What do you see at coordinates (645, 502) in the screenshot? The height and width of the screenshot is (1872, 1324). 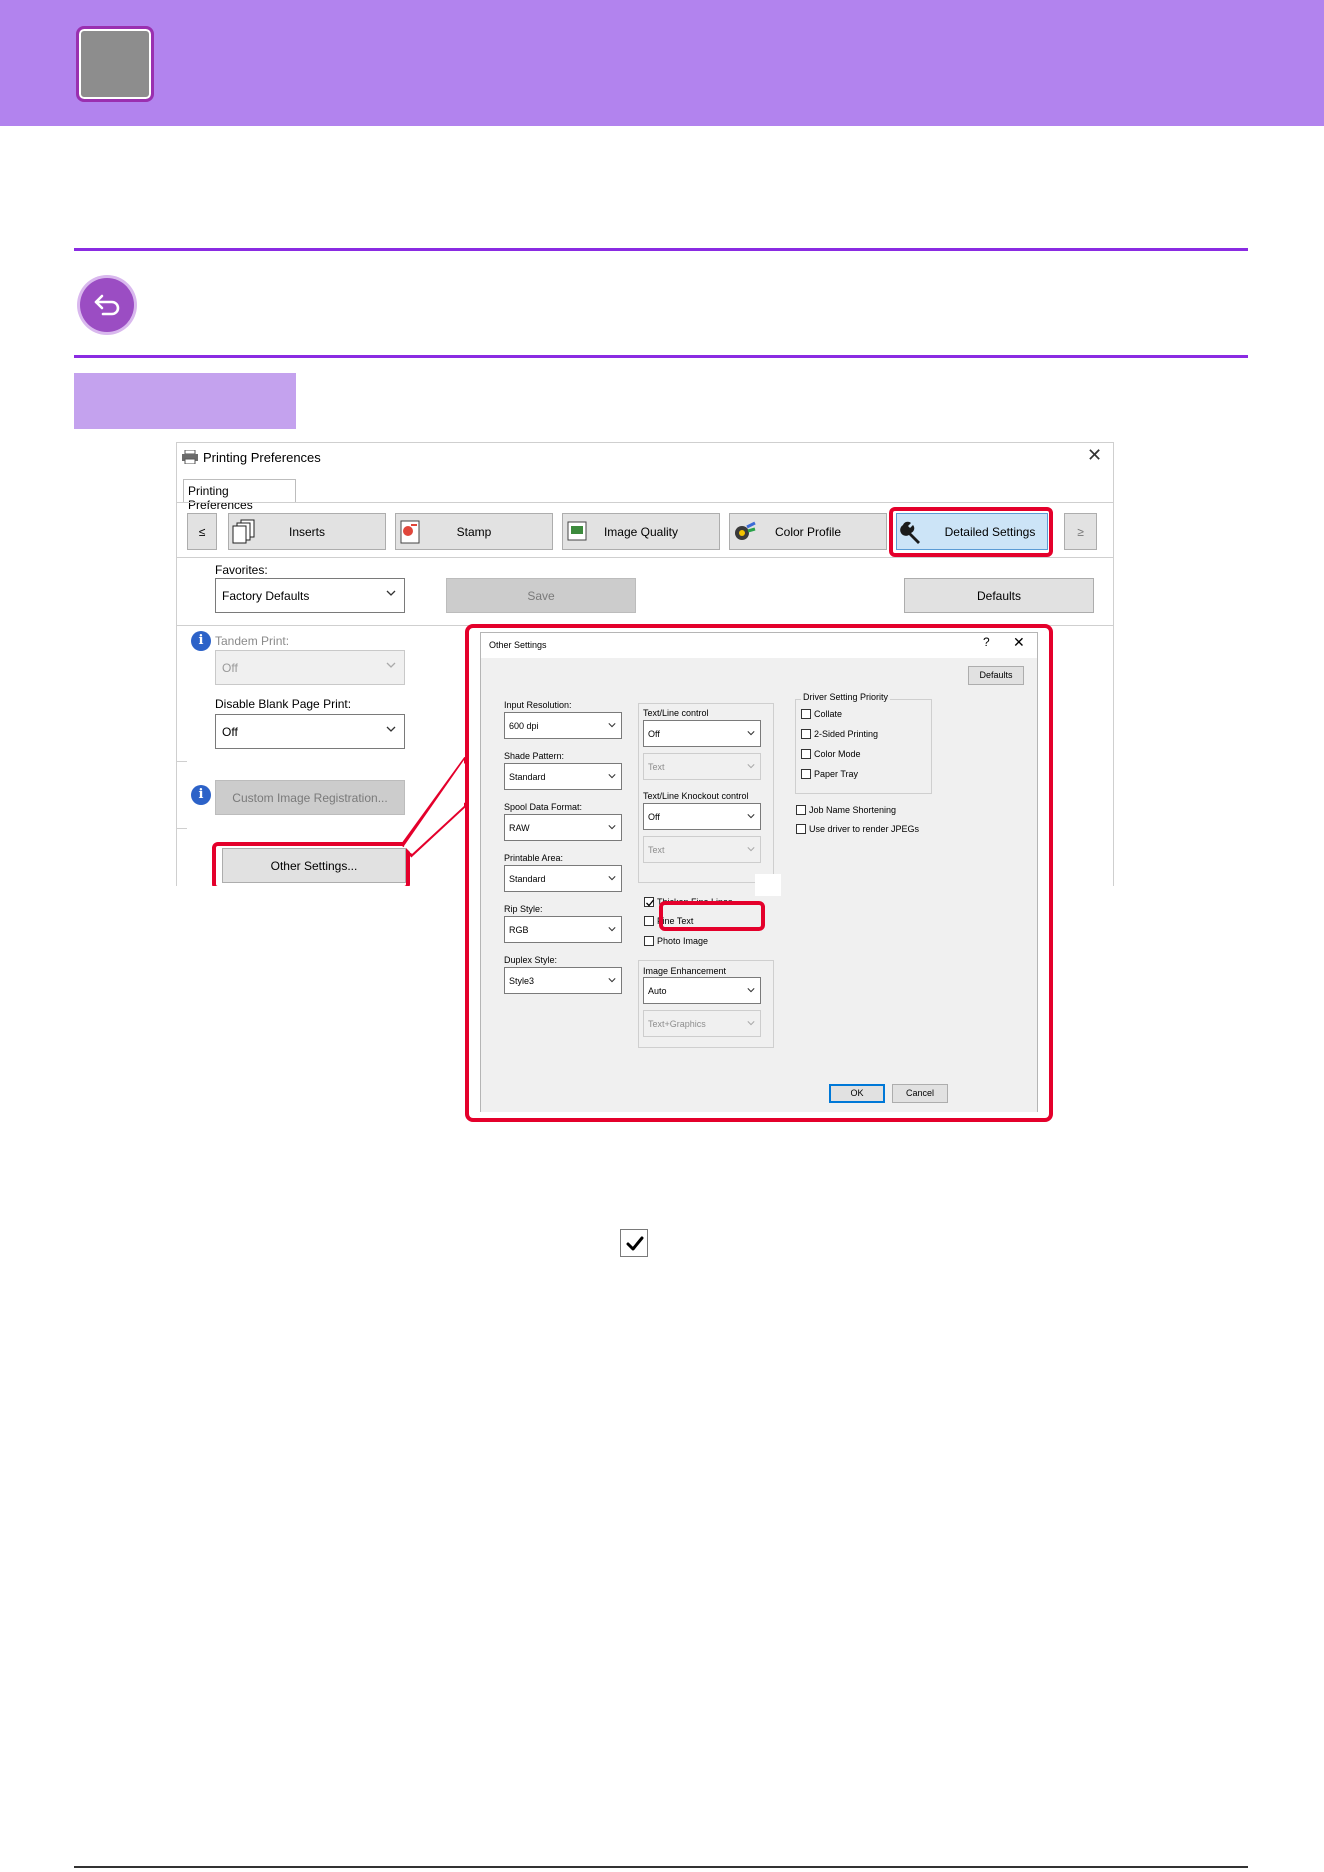 I see `tab-divider` at bounding box center [645, 502].